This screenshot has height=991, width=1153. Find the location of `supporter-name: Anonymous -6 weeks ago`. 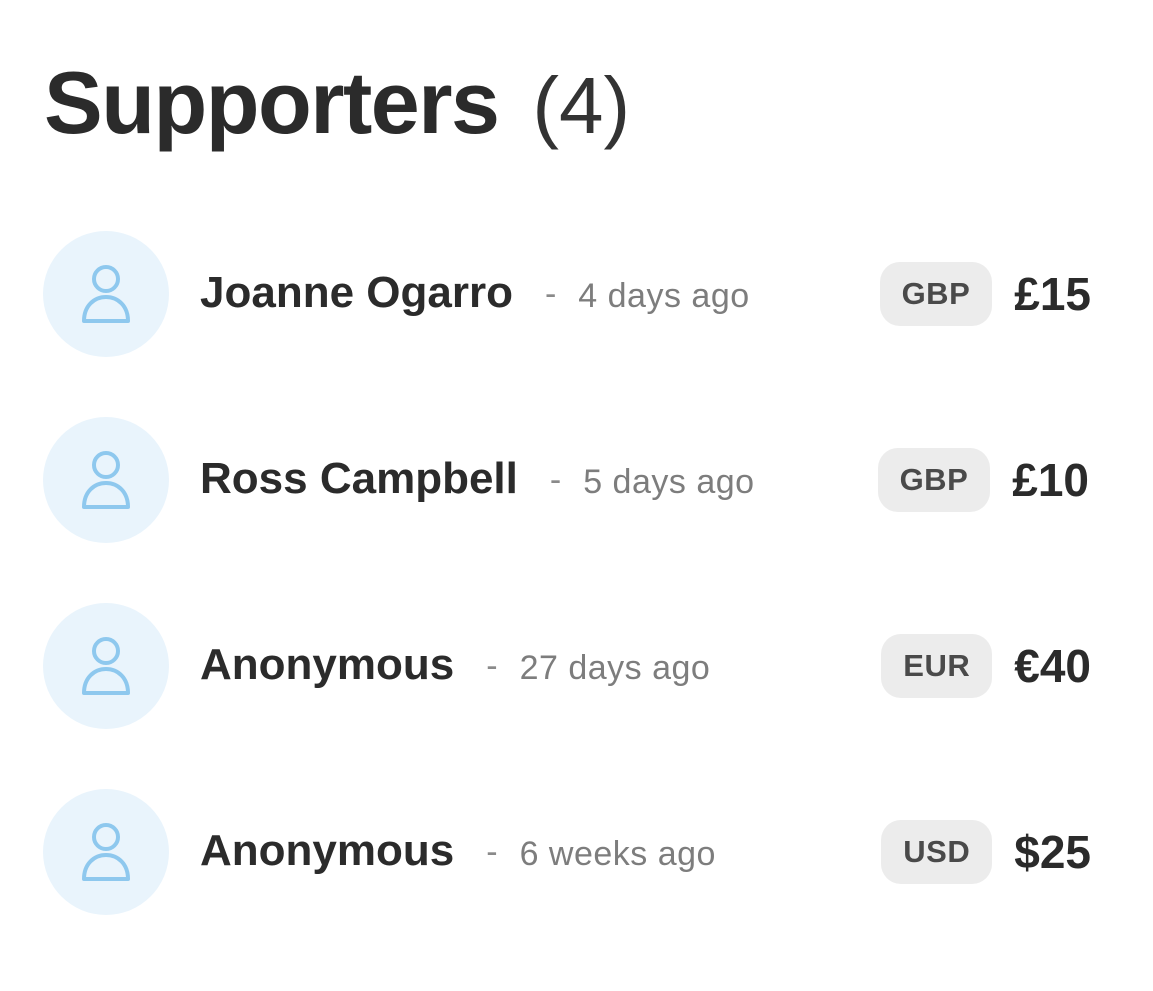

supporter-name: Anonymous -6 weeks ago is located at coordinates (458, 852).